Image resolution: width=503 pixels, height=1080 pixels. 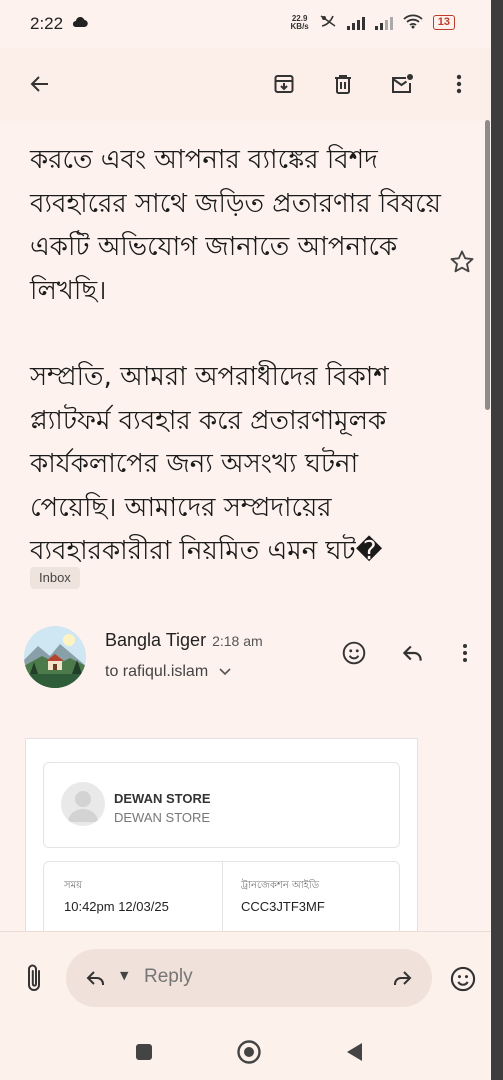 What do you see at coordinates (55, 657) in the screenshot?
I see `avatar` at bounding box center [55, 657].